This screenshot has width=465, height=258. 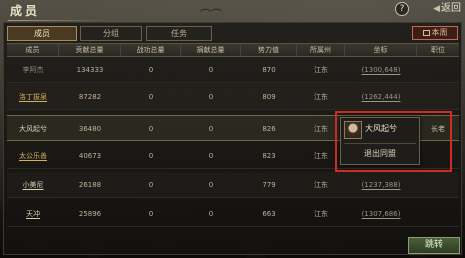 I want to click on contribution-value: 134333, so click(x=90, y=70).